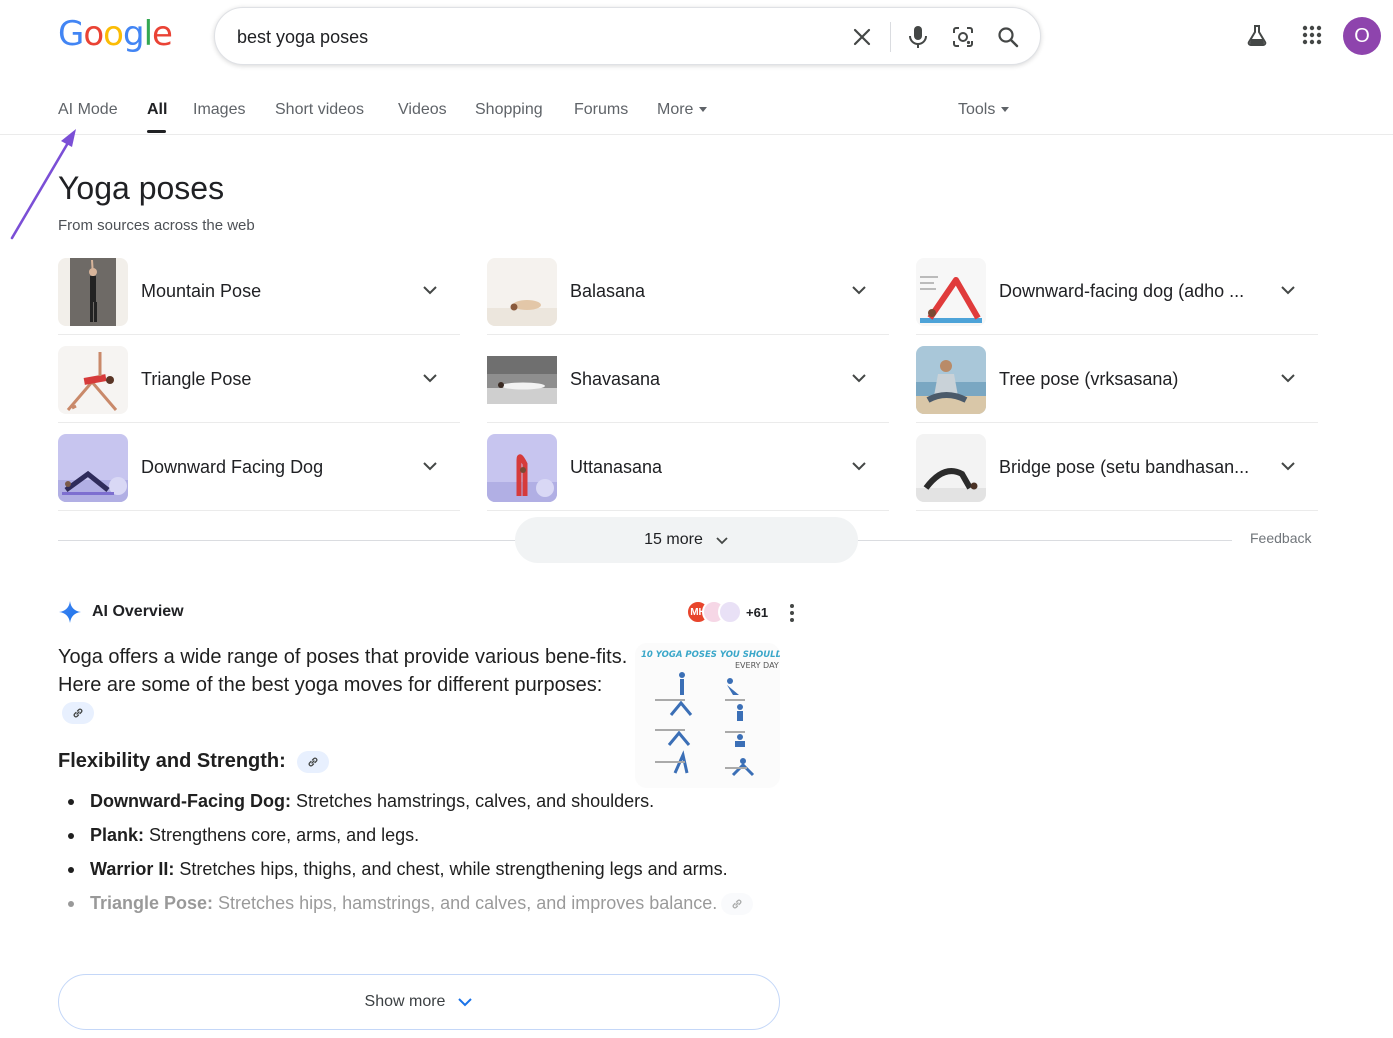  I want to click on pose-item-triangle-pose: Triangle Pose, so click(259, 379).